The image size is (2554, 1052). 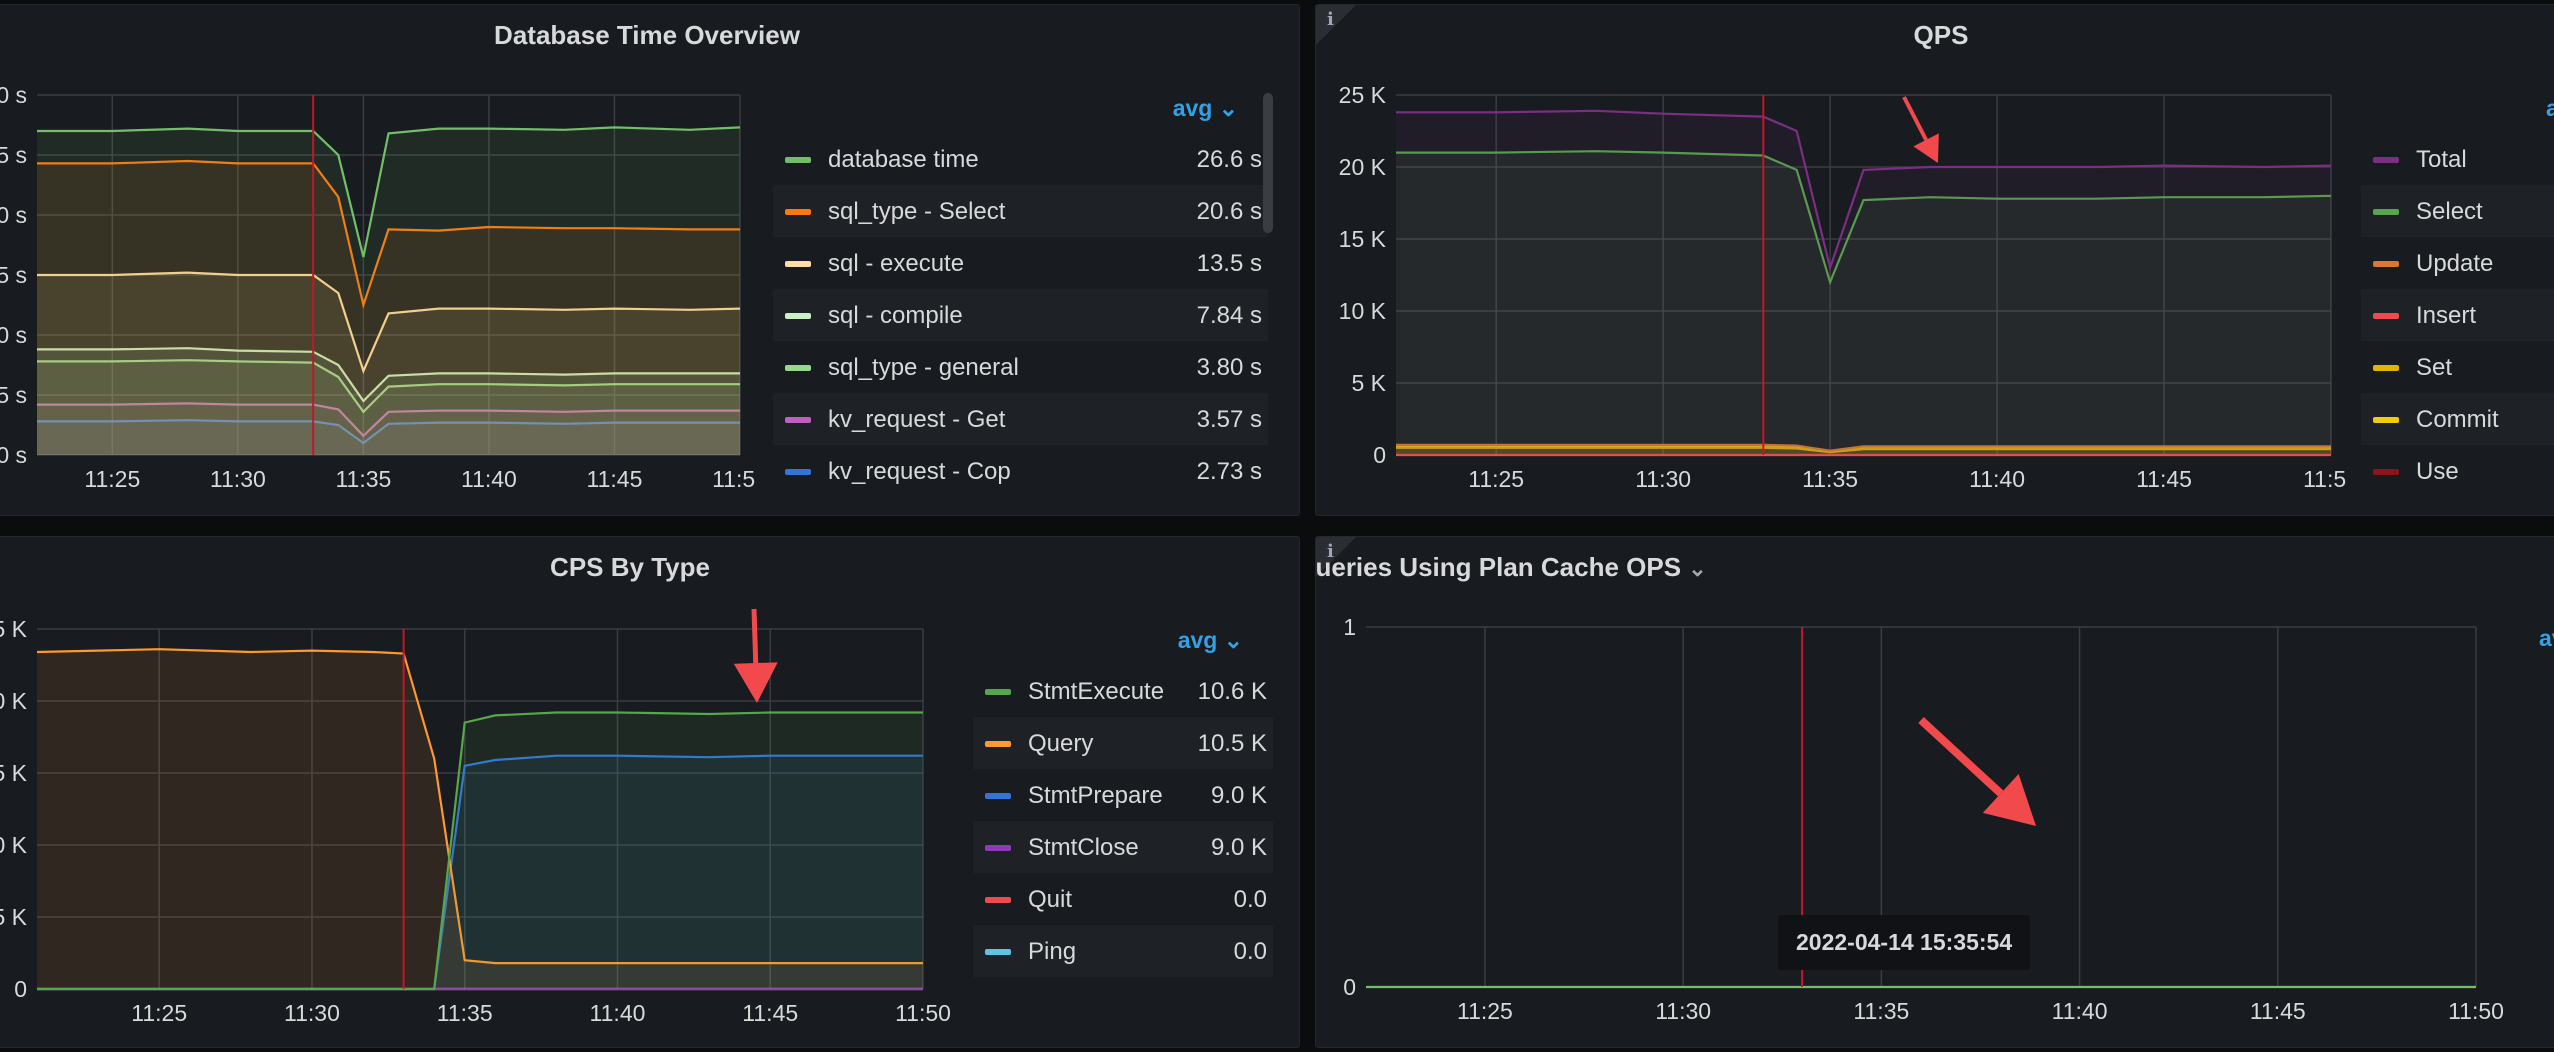 What do you see at coordinates (1050, 899) in the screenshot?
I see `legend-label: Quit` at bounding box center [1050, 899].